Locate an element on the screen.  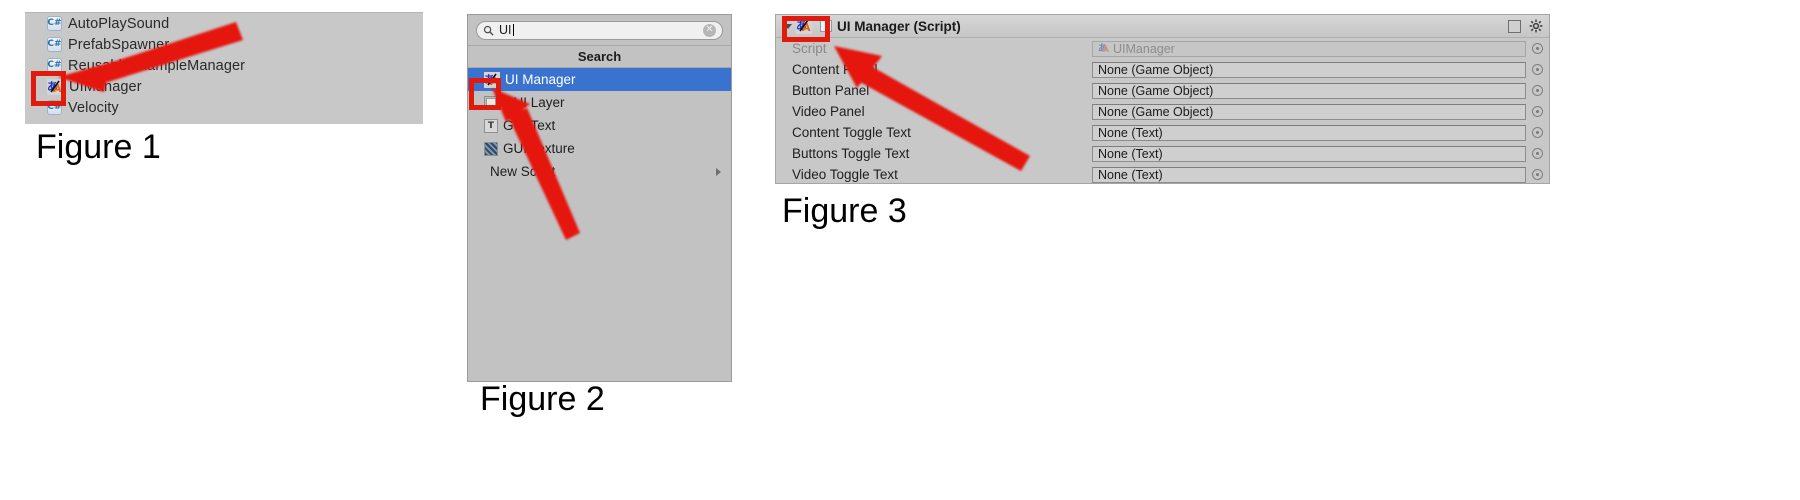
gear-icon is located at coordinates (1536, 26).